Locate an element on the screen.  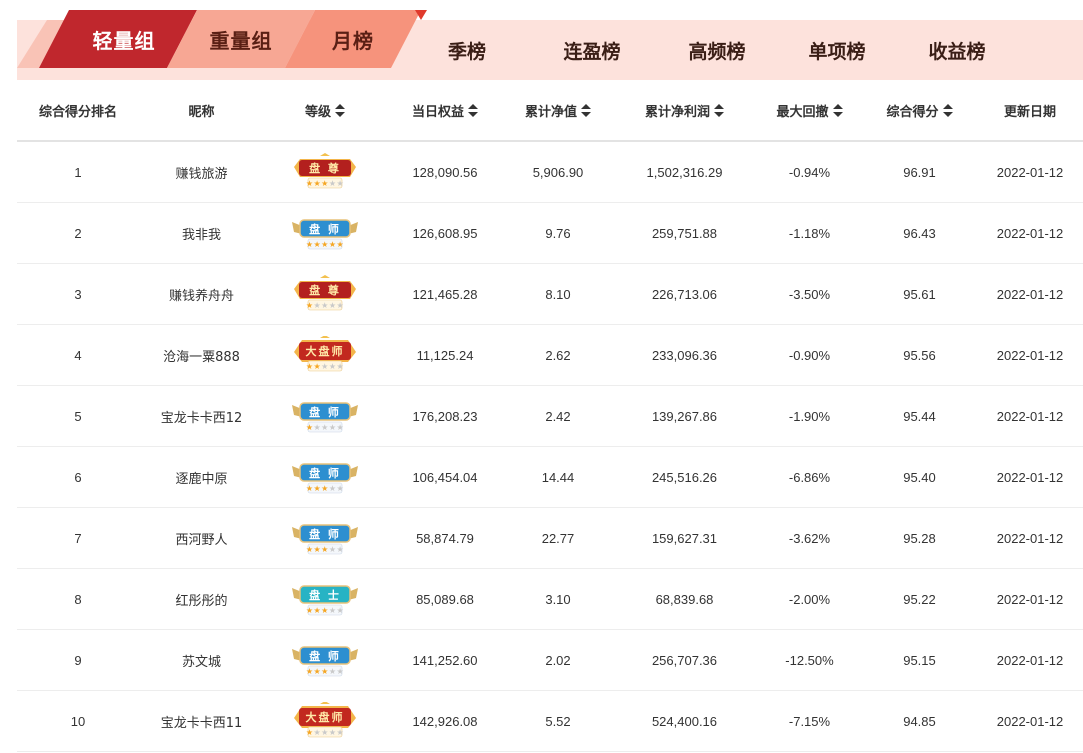
cell-max-drawdown: -6.86% is located at coordinates (809, 477).